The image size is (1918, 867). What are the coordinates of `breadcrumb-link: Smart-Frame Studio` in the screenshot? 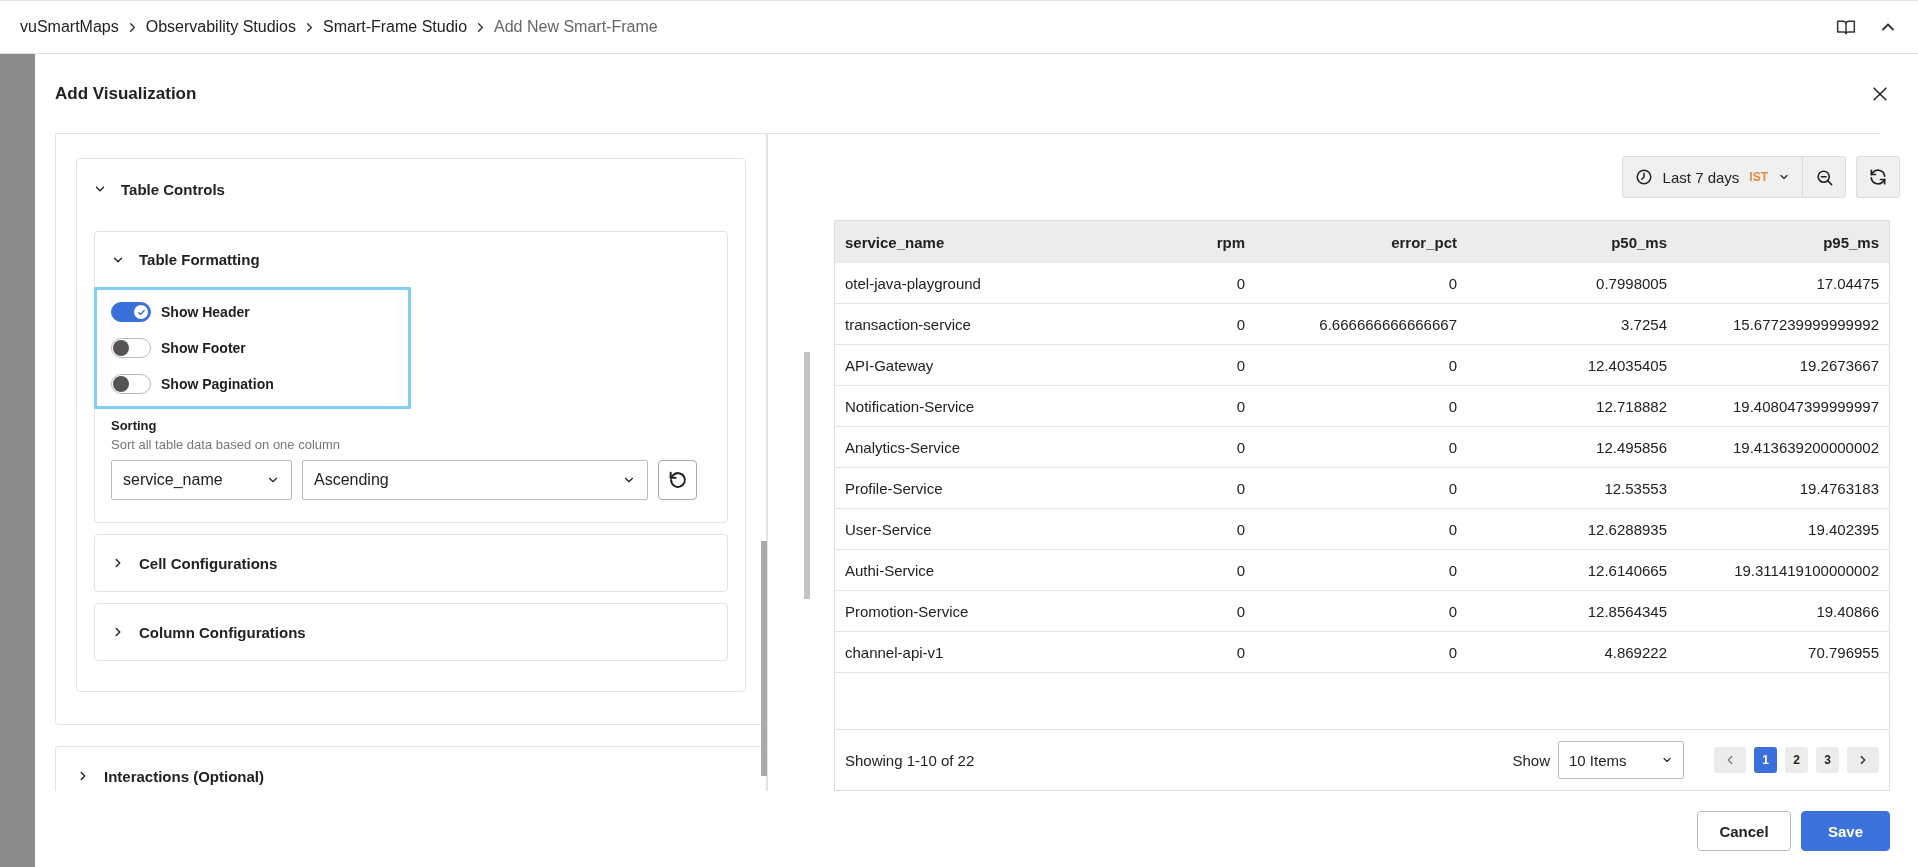 It's located at (395, 27).